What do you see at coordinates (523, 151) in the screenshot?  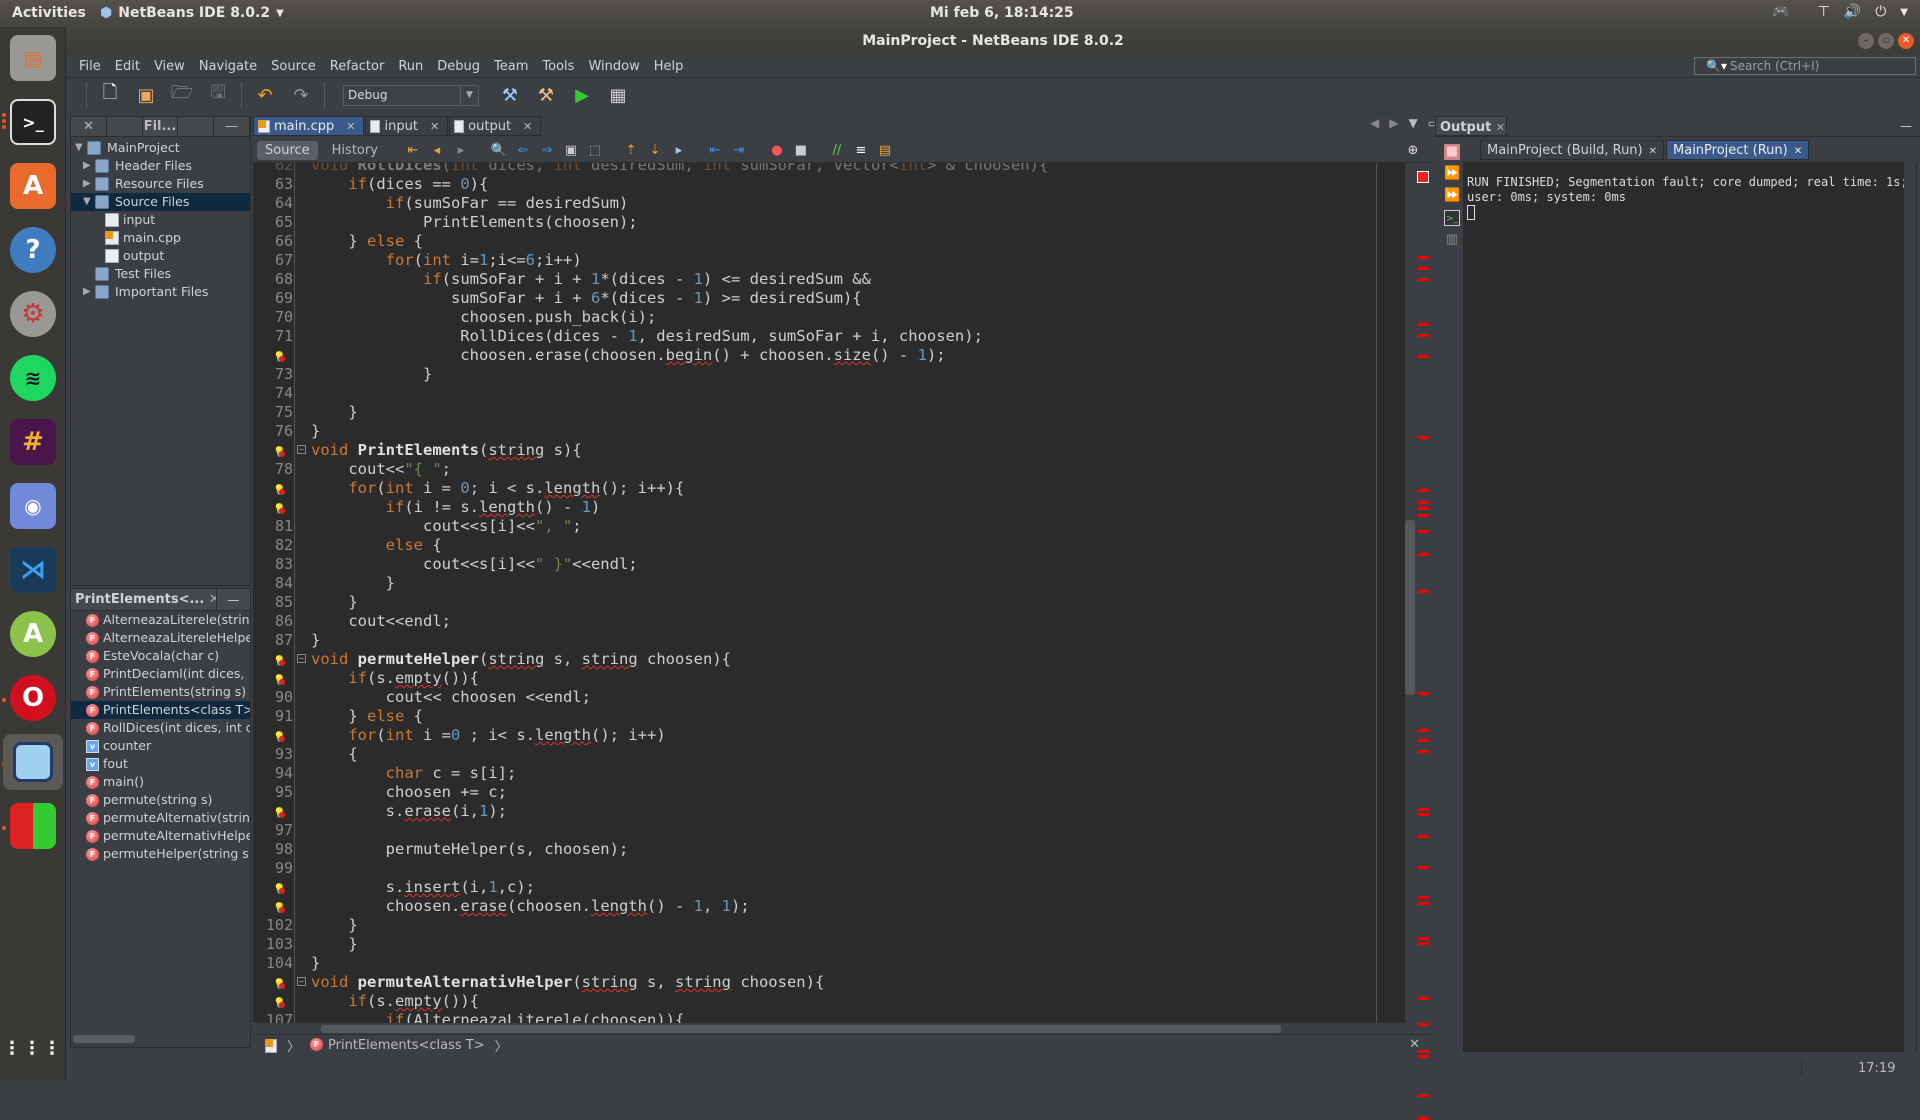 I see `find-previous-icon: ⇐` at bounding box center [523, 151].